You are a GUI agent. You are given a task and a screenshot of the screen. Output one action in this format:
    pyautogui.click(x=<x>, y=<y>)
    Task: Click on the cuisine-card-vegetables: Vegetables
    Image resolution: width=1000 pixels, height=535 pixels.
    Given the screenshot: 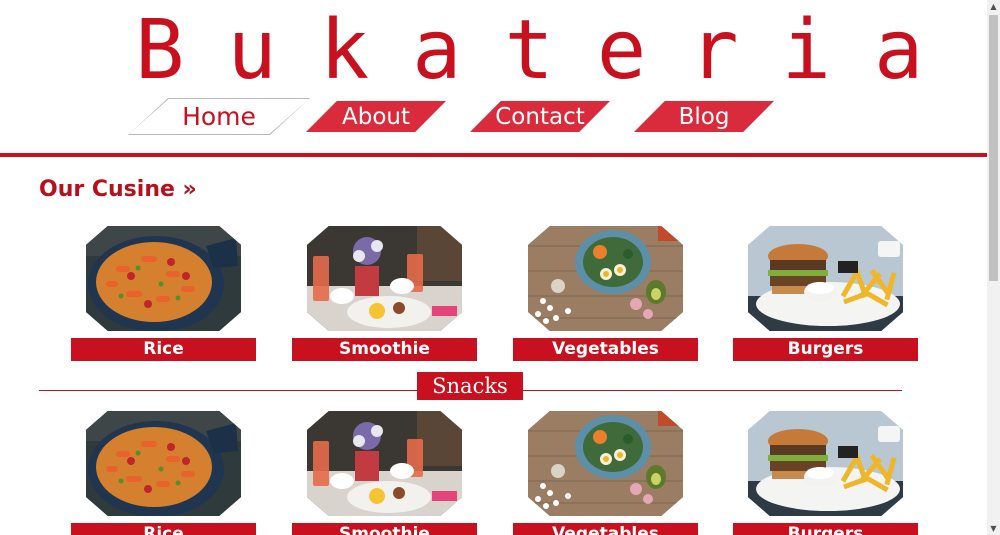 What is the action you would take?
    pyautogui.click(x=605, y=293)
    